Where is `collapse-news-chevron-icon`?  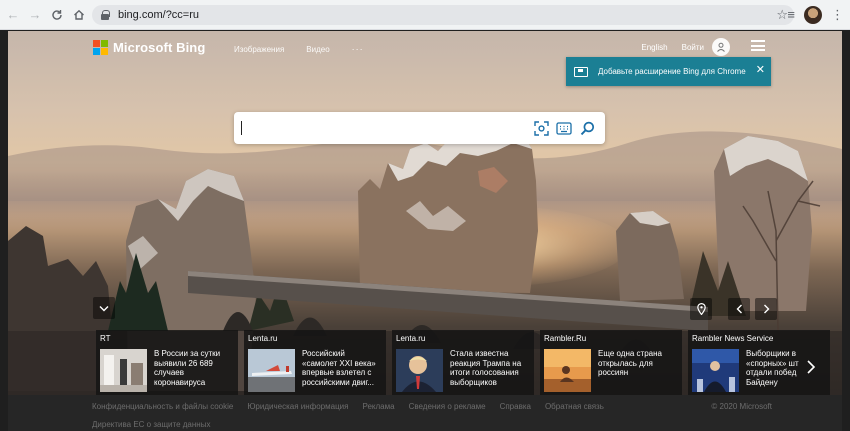
collapse-news-chevron-icon is located at coordinates (104, 308).